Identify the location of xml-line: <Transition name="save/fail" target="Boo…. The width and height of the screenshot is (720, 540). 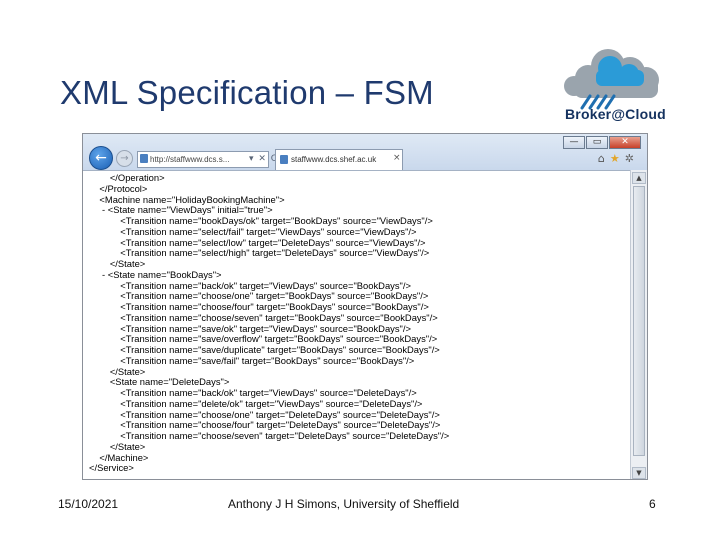
(252, 360).